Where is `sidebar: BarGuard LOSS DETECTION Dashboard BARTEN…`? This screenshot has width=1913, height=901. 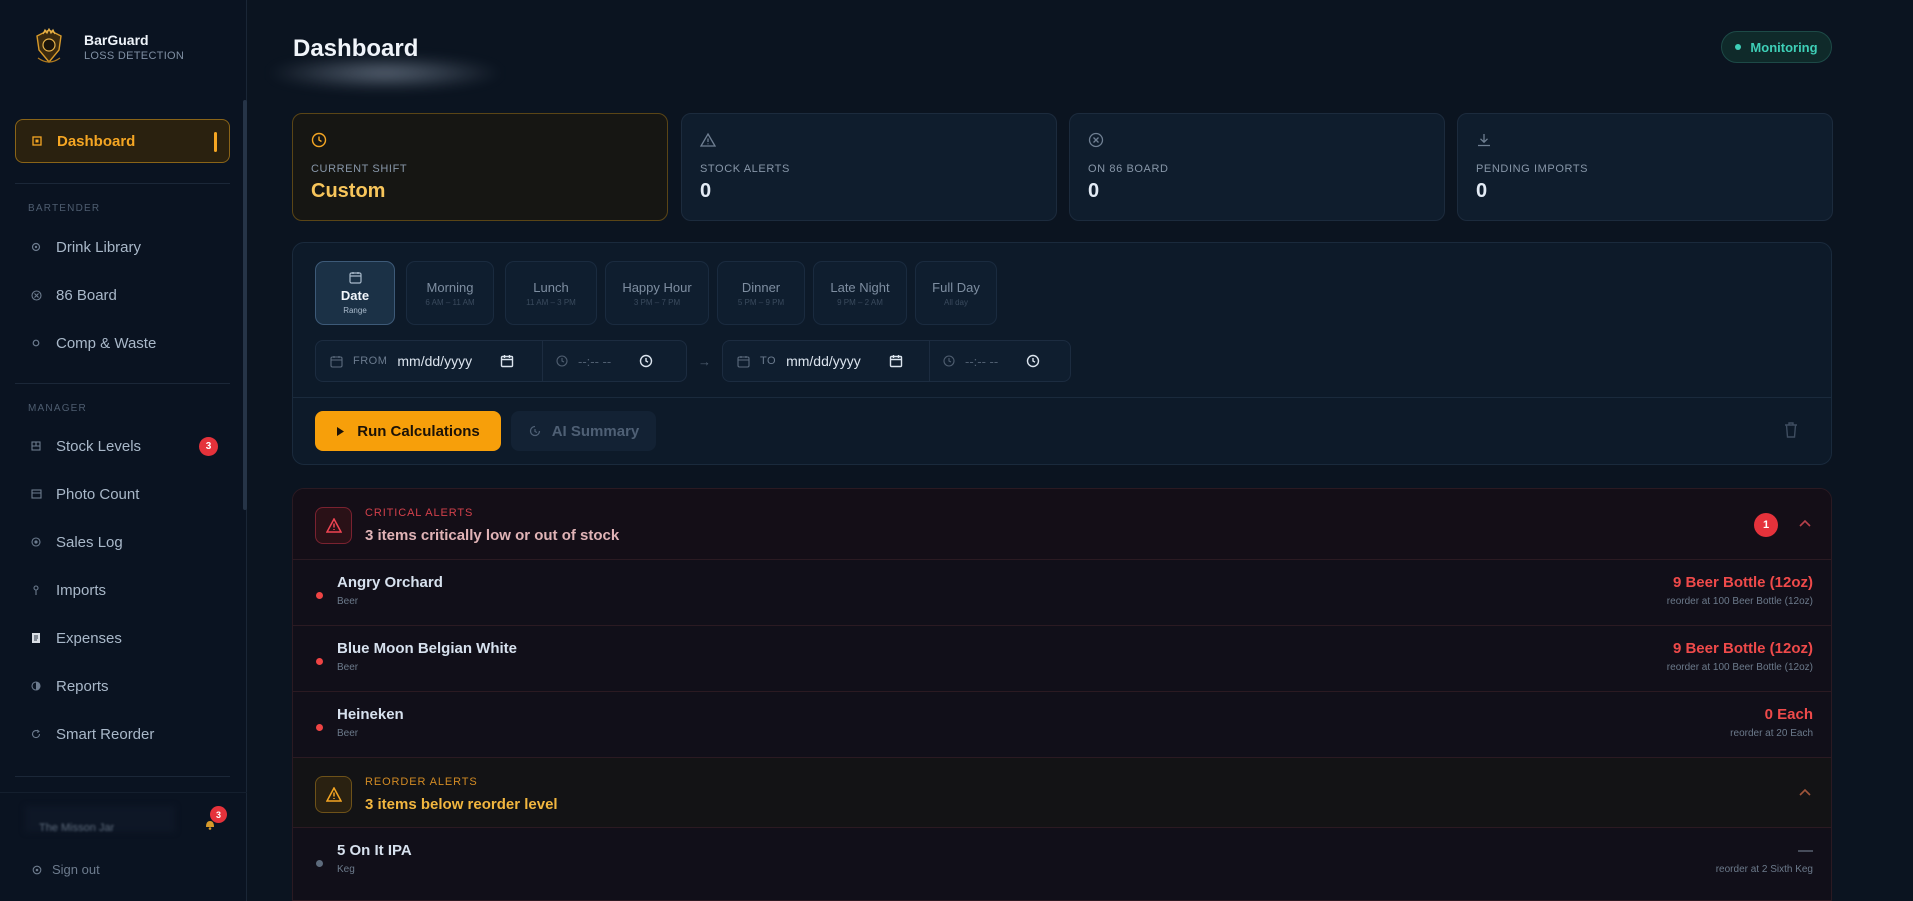 sidebar: BarGuard LOSS DETECTION Dashboard BARTEN… is located at coordinates (123, 450).